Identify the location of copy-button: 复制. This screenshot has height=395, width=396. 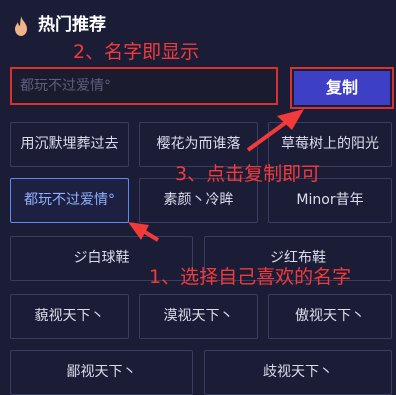
(342, 88).